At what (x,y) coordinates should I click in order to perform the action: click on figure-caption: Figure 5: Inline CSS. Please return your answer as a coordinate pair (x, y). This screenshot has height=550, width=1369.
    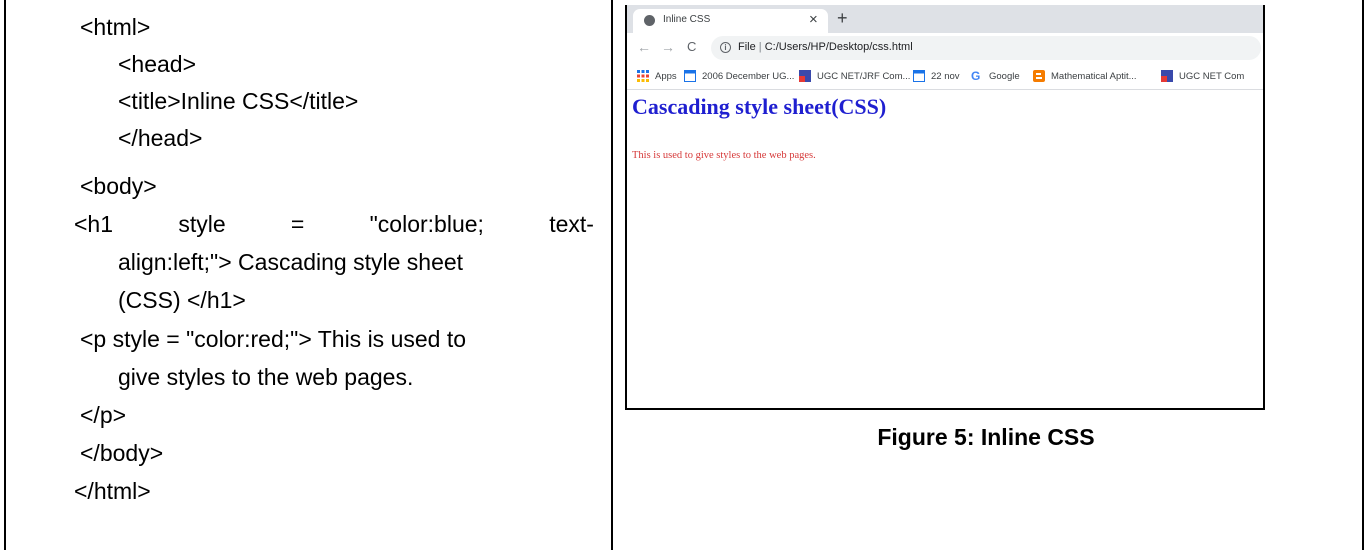
    Looking at the image, I should click on (986, 437).